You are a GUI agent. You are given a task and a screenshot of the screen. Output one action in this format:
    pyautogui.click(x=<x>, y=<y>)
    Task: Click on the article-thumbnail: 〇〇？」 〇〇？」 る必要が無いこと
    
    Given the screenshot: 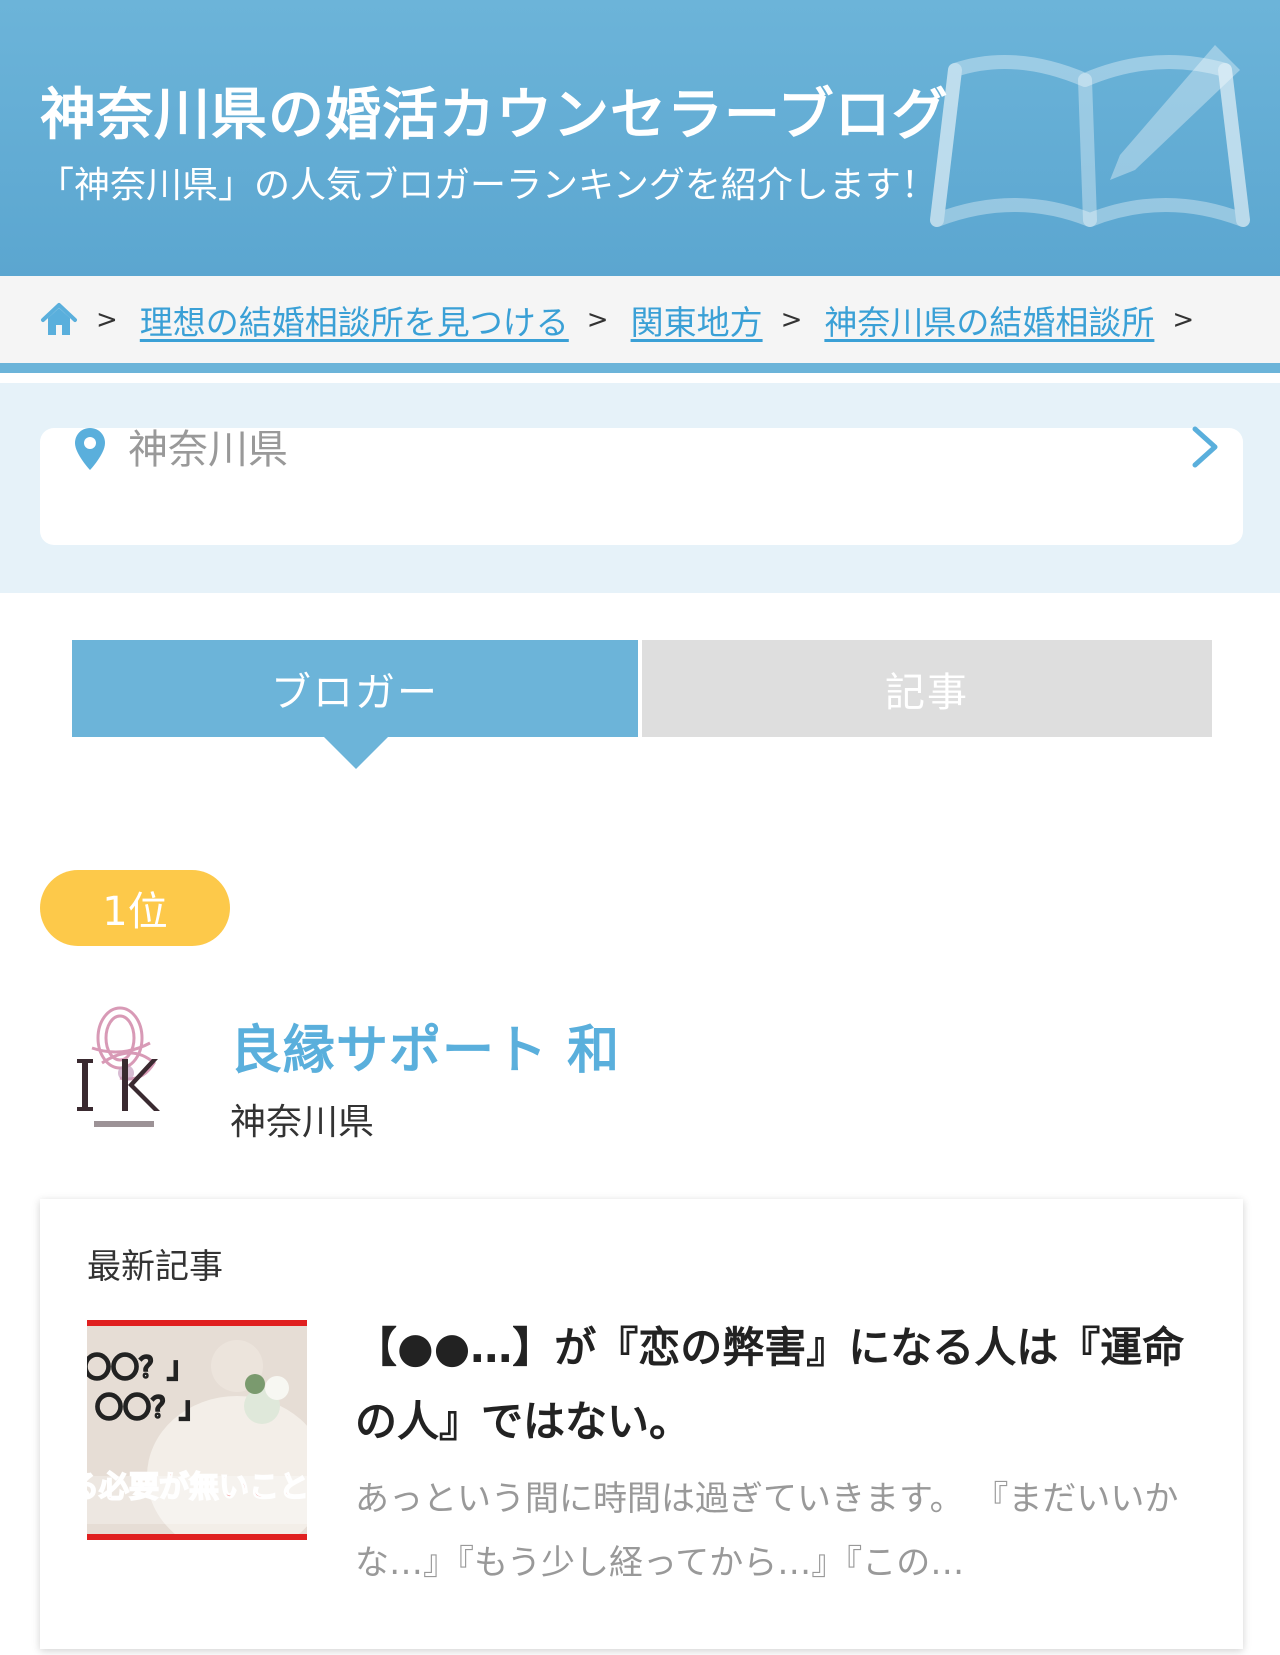 What is the action you would take?
    pyautogui.click(x=197, y=1430)
    